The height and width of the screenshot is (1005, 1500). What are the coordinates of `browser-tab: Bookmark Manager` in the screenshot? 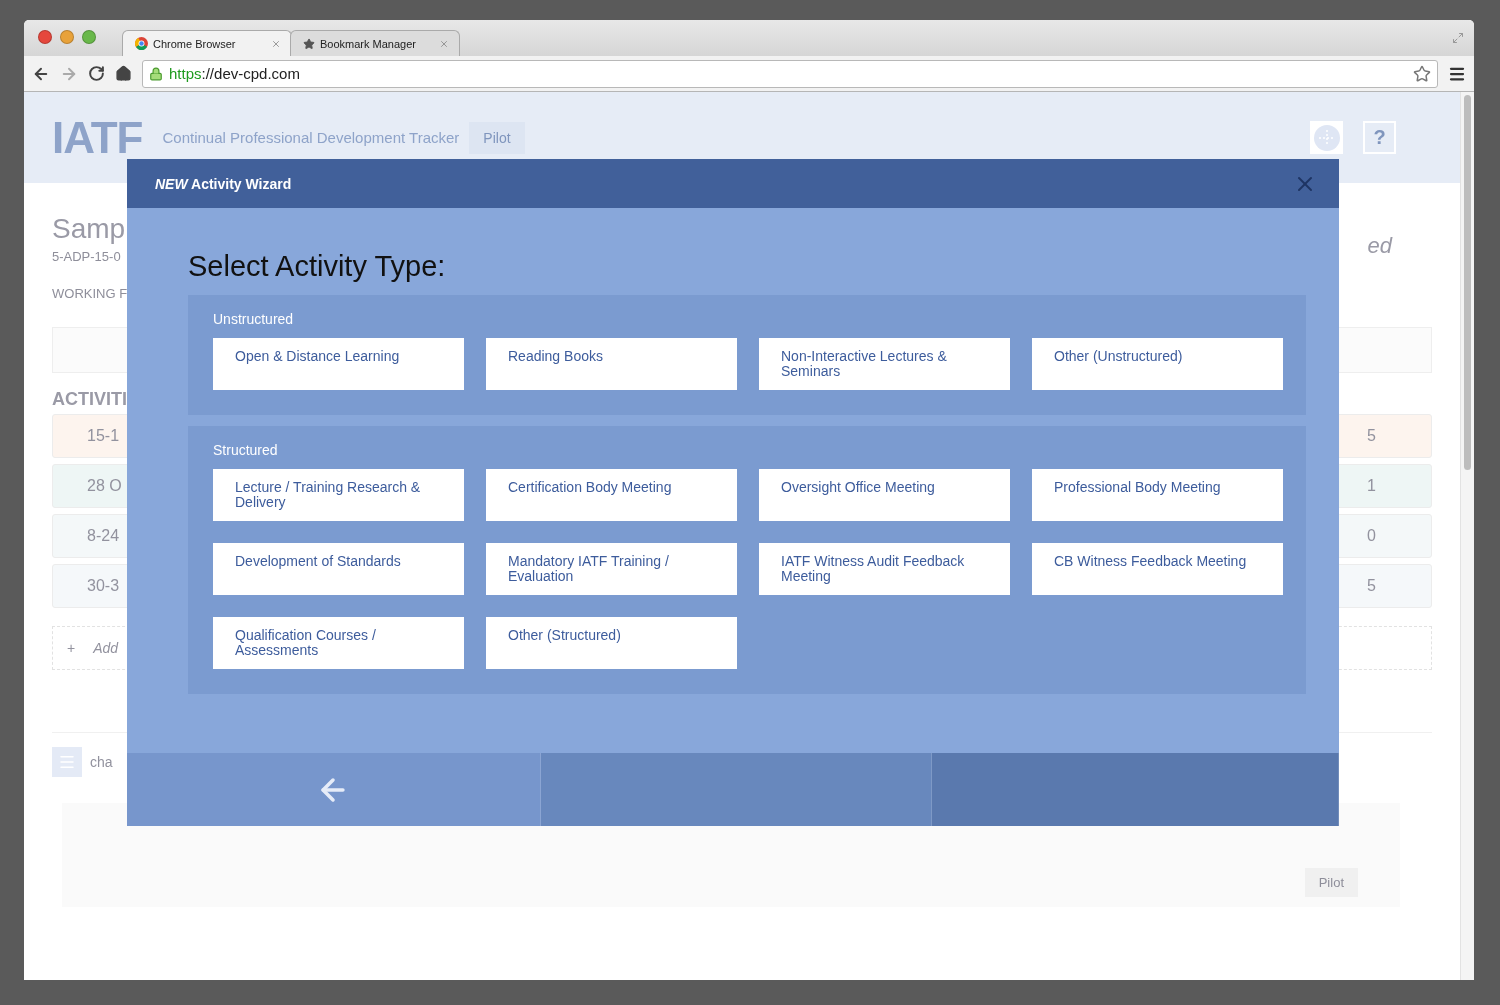 It's located at (375, 43).